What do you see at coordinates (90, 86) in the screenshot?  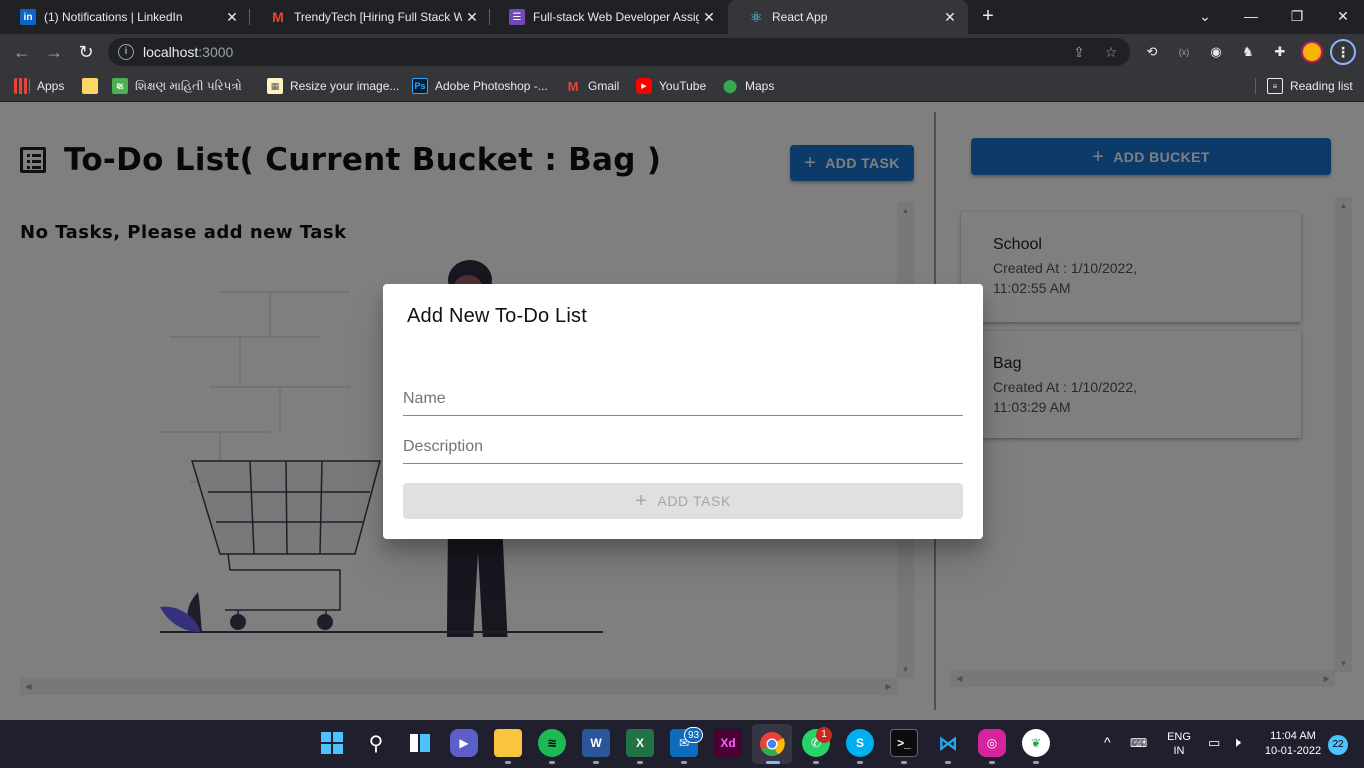 I see `folder-icon` at bounding box center [90, 86].